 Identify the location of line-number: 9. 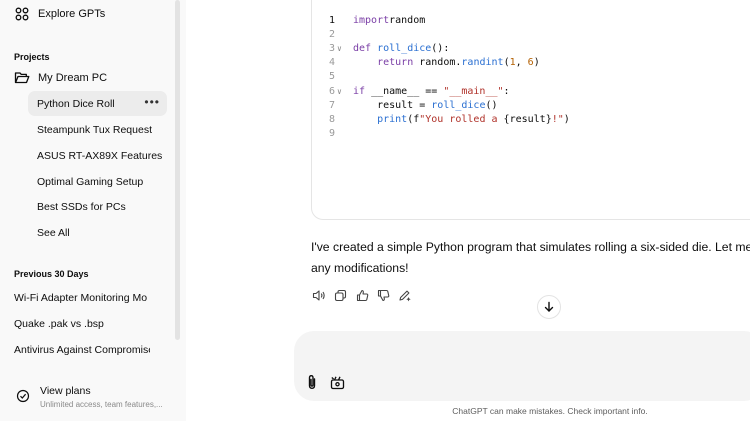
(331, 133).